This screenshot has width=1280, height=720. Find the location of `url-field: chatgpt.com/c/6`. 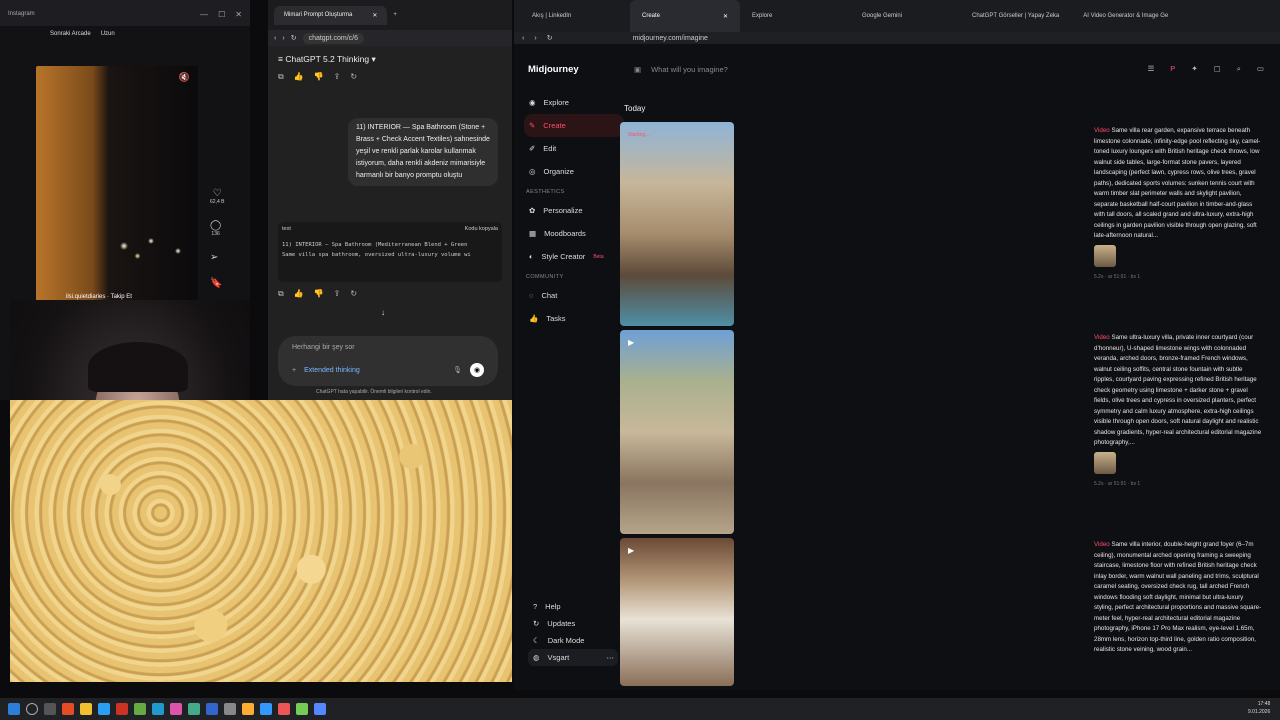

url-field: chatgpt.com/c/6 is located at coordinates (333, 38).